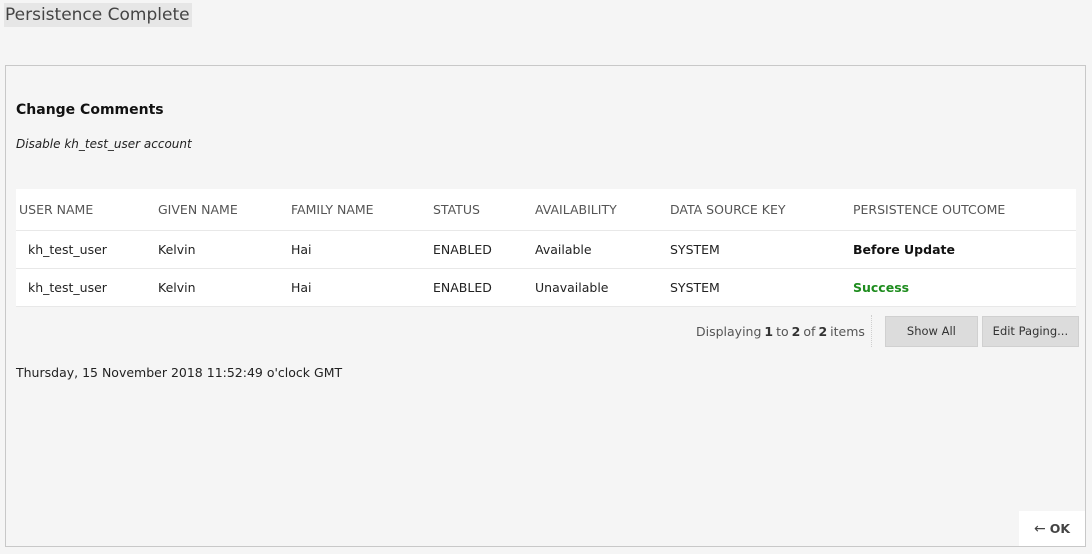  Describe the element at coordinates (104, 144) in the screenshot. I see `change-comment-text: Disable kh_test_user account` at that location.